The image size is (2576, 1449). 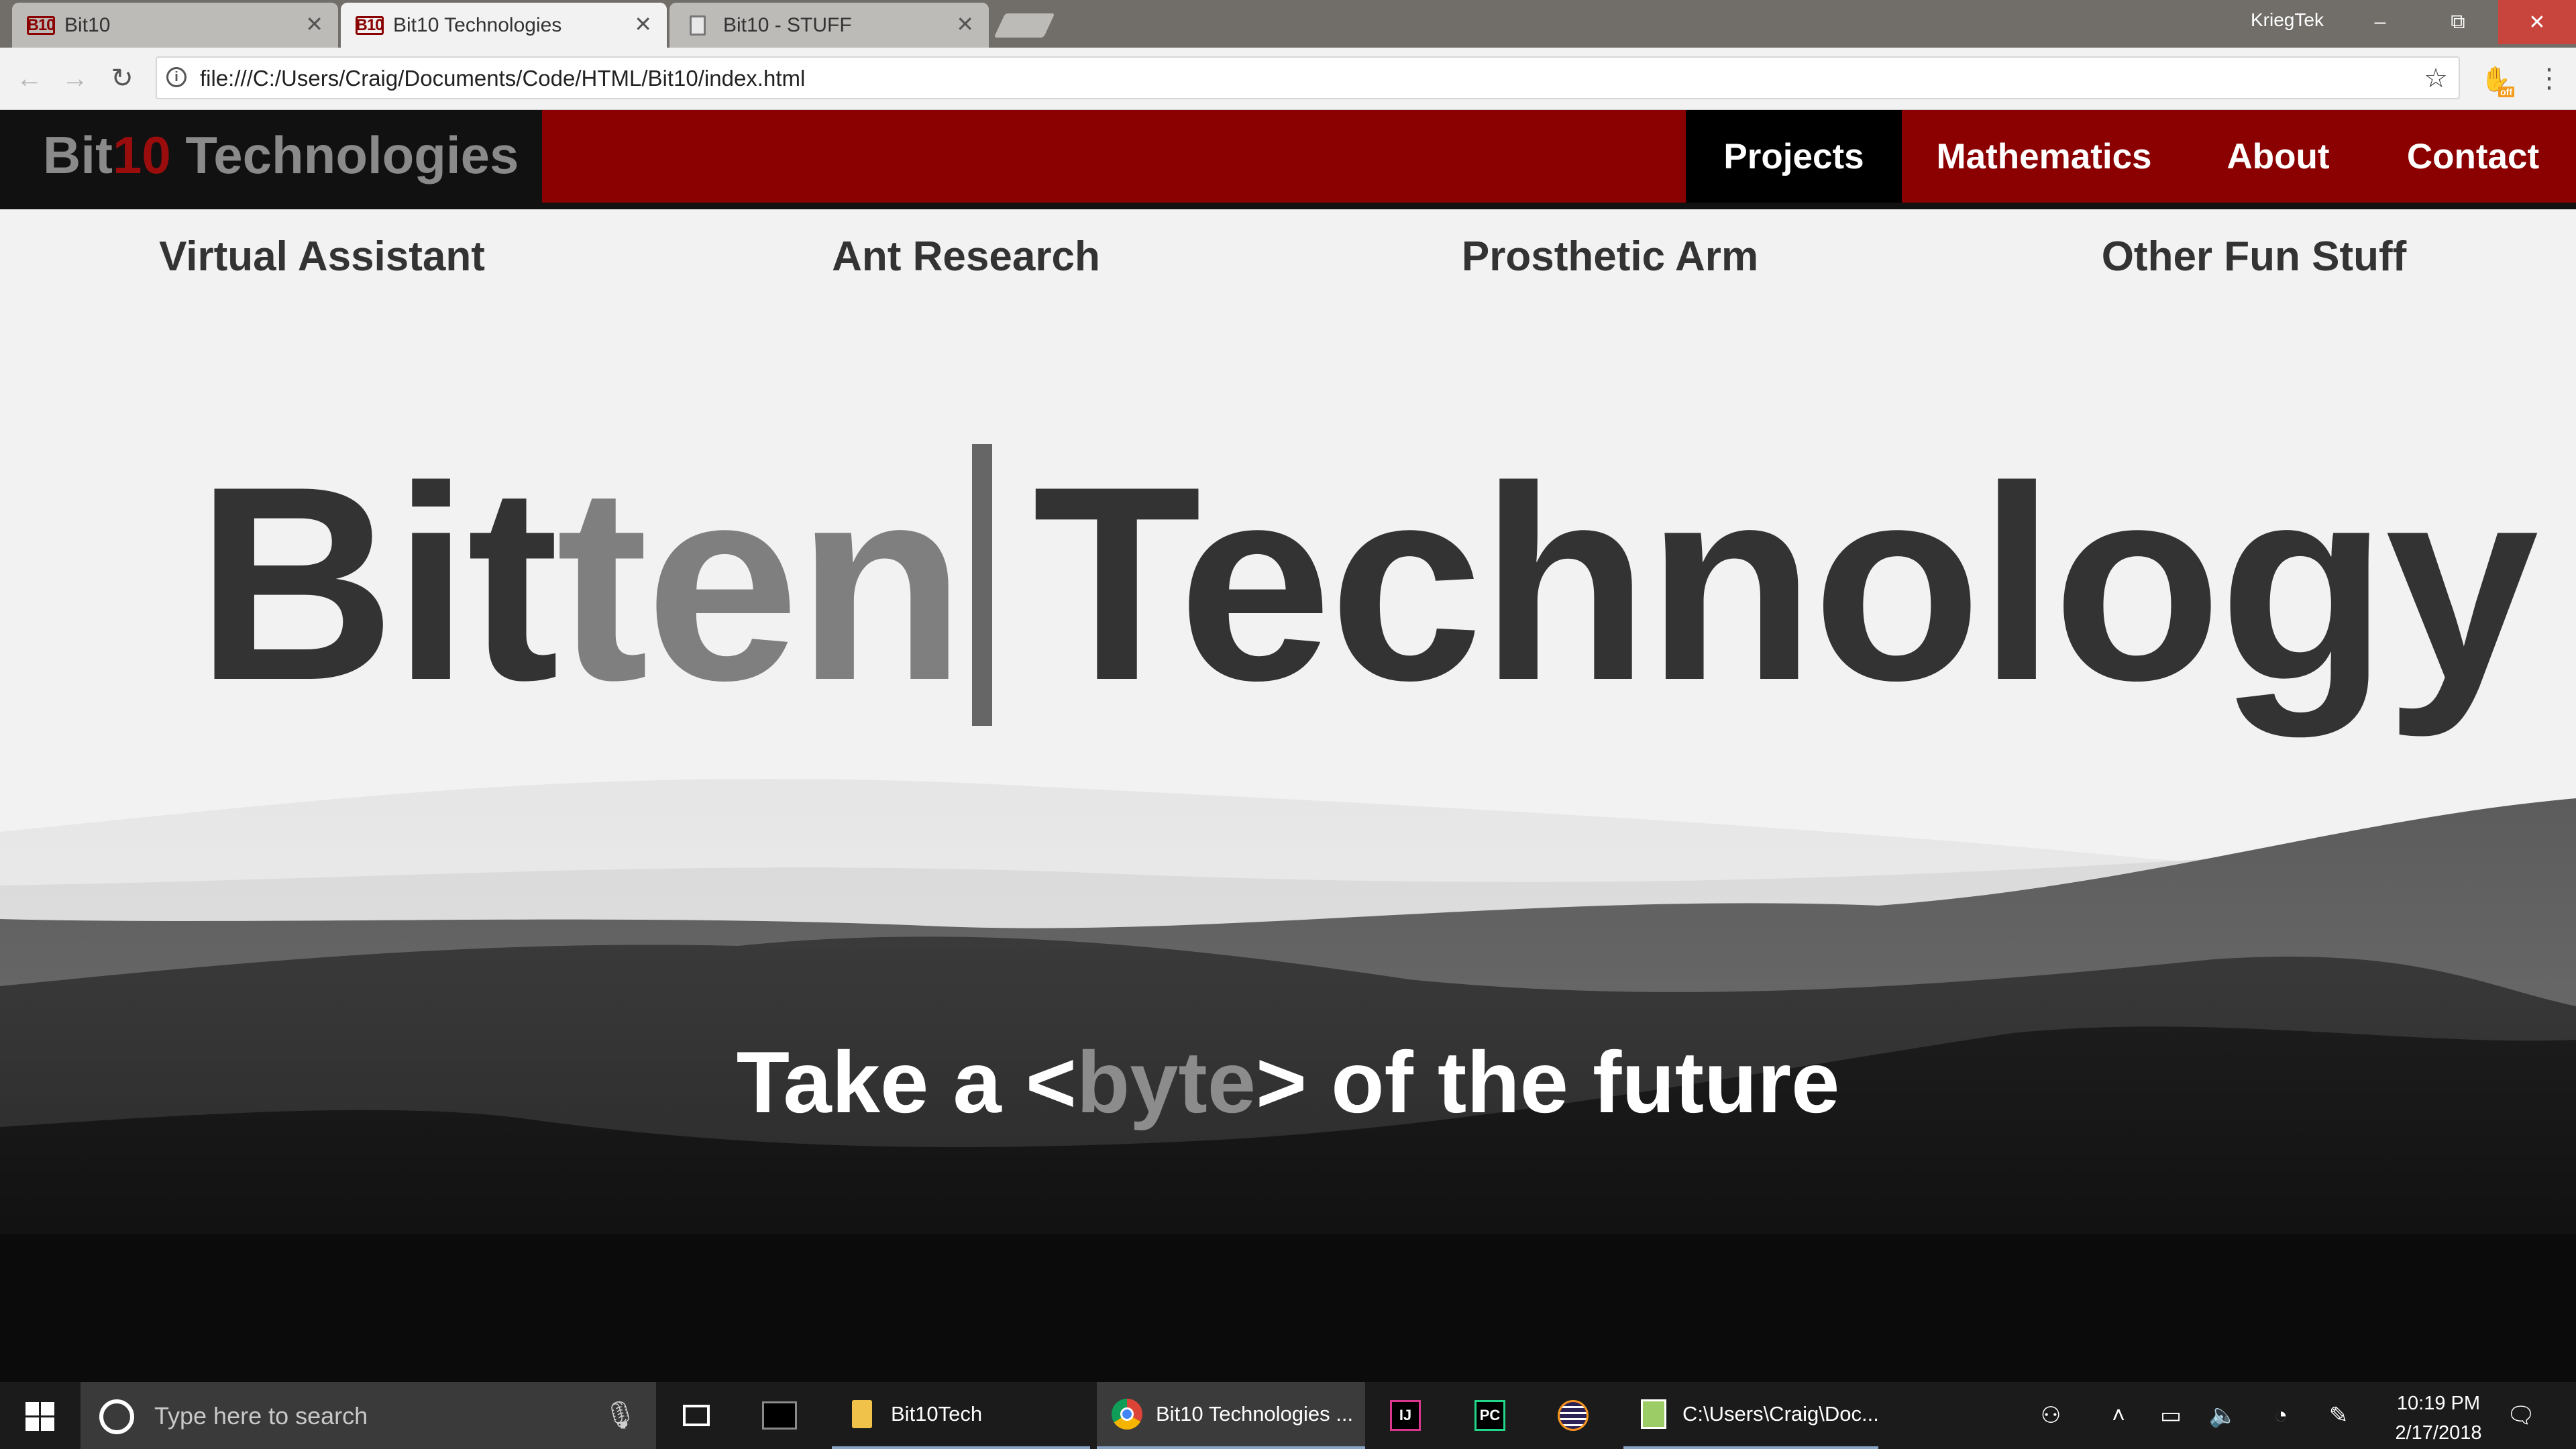 I want to click on taskbar-search-placeholder: Type here to search, so click(x=261, y=1416).